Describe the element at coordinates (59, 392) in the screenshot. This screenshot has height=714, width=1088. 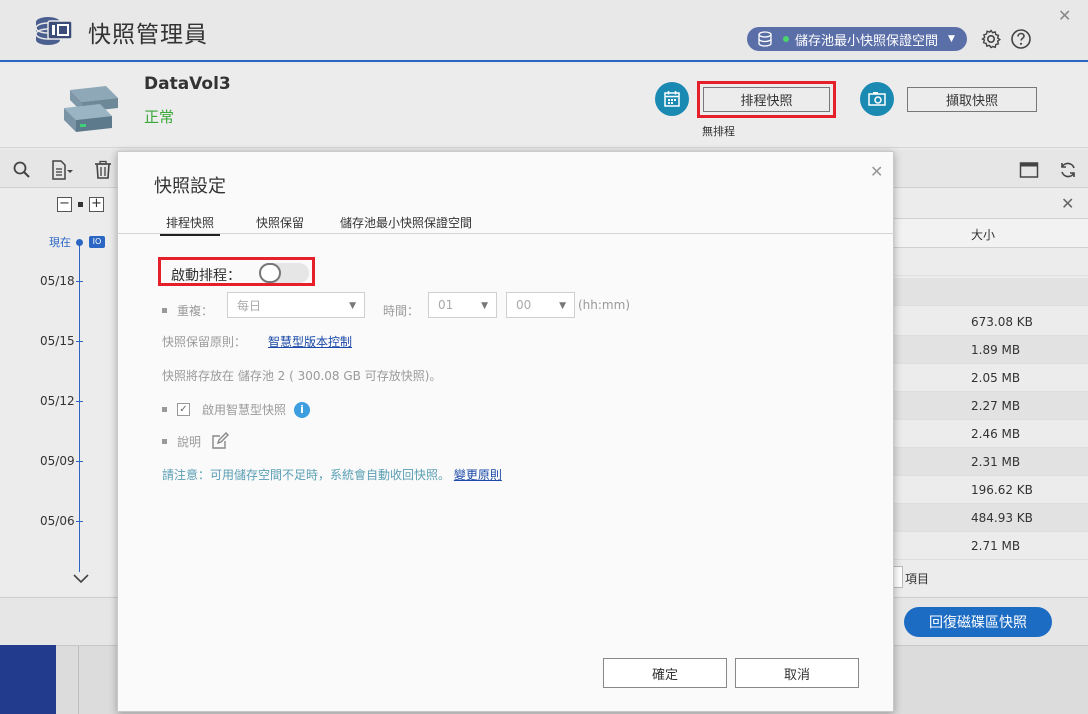
I see `snapshot-timeline: − + 現在 IO 05/18 05/15 05/12 05/09 05/06` at that location.